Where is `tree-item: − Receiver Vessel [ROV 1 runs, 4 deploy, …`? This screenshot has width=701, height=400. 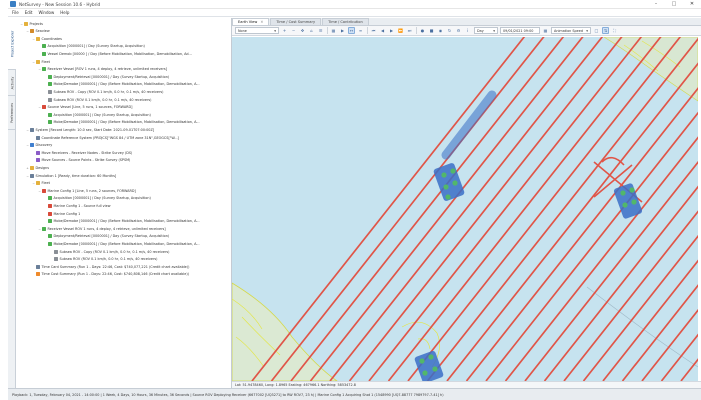
tree-item: − Receiver Vessel [ROV 1 runs, 4 deploy, … is located at coordinates (102, 69).